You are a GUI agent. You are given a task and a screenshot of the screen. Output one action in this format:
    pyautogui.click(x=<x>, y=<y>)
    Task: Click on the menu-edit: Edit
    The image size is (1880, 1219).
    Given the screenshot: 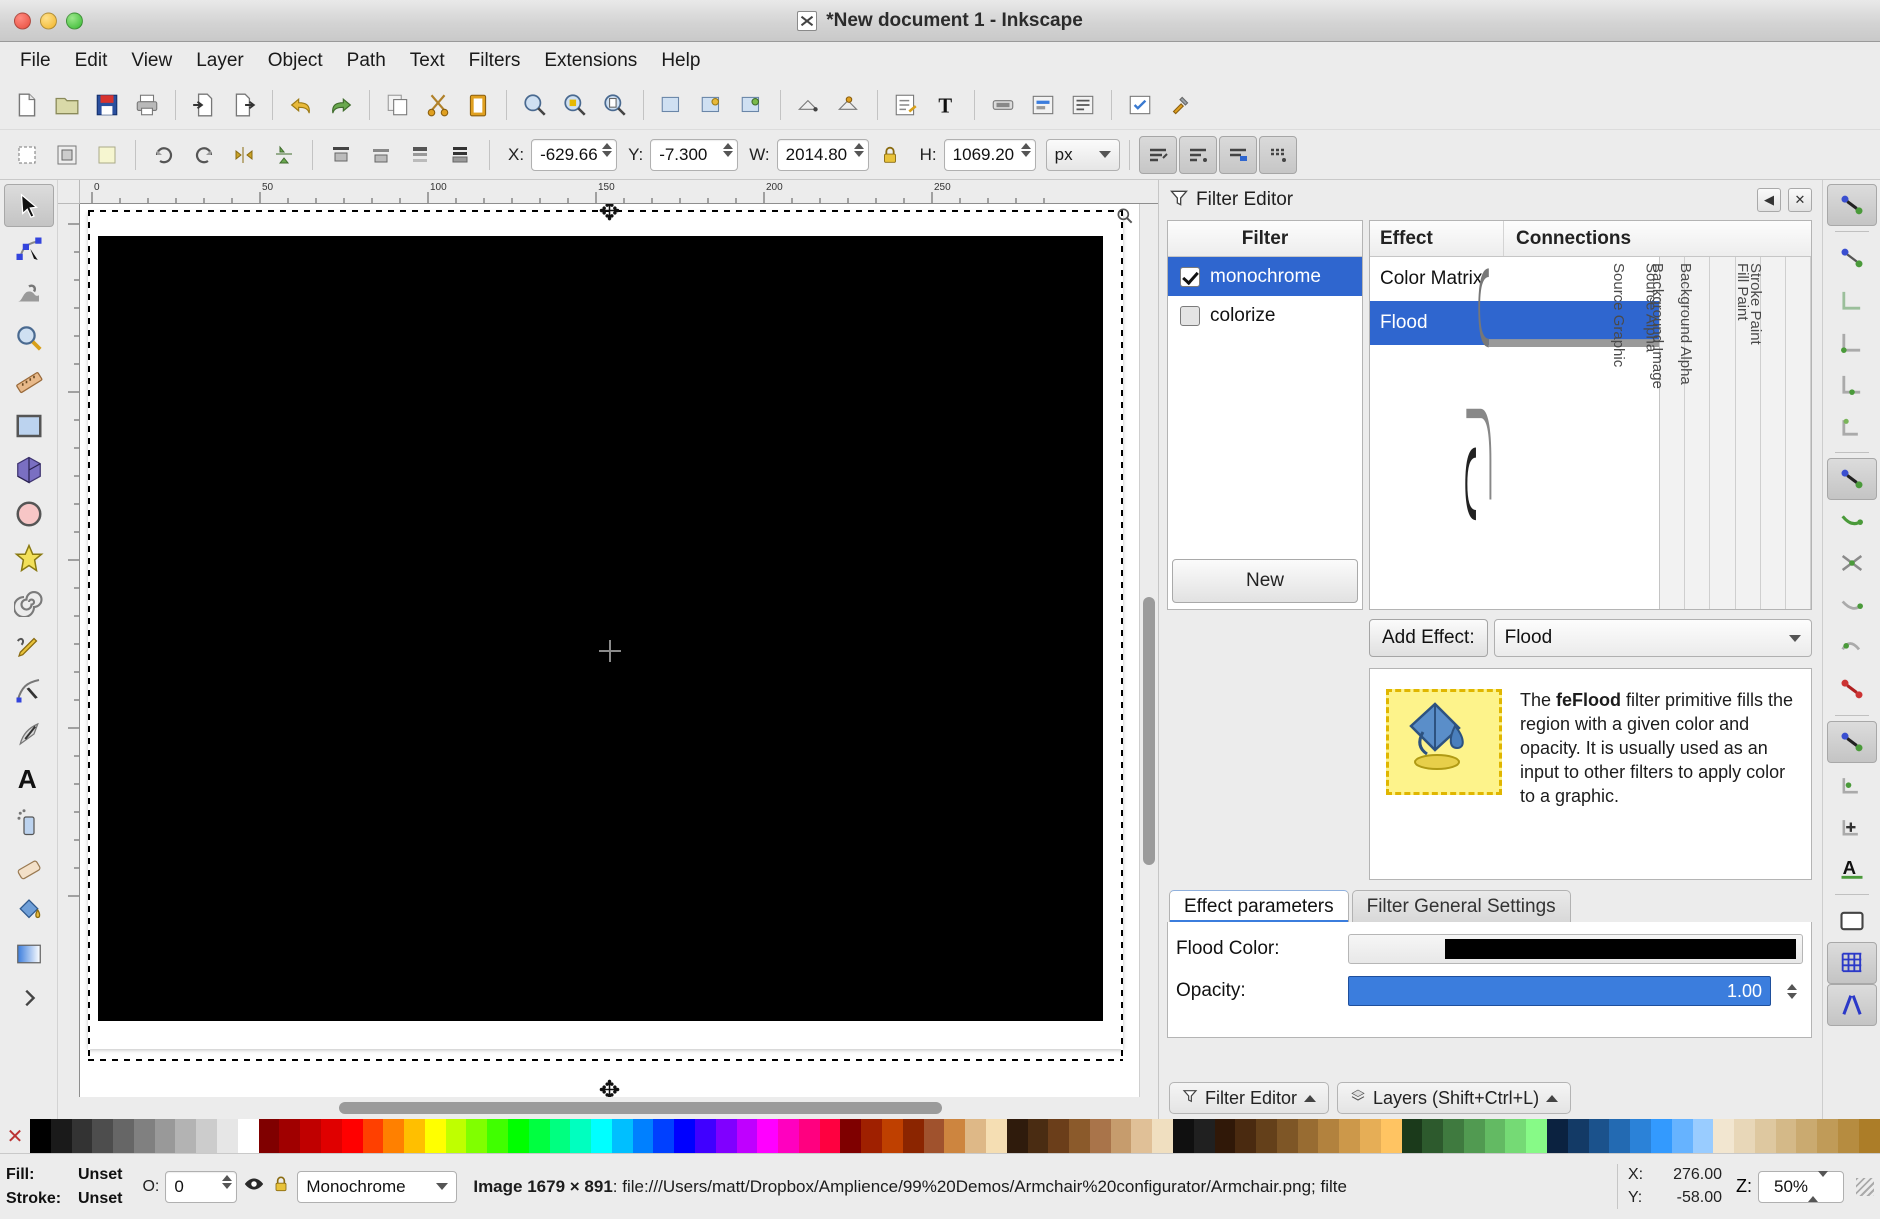 What is the action you would take?
    pyautogui.click(x=91, y=61)
    